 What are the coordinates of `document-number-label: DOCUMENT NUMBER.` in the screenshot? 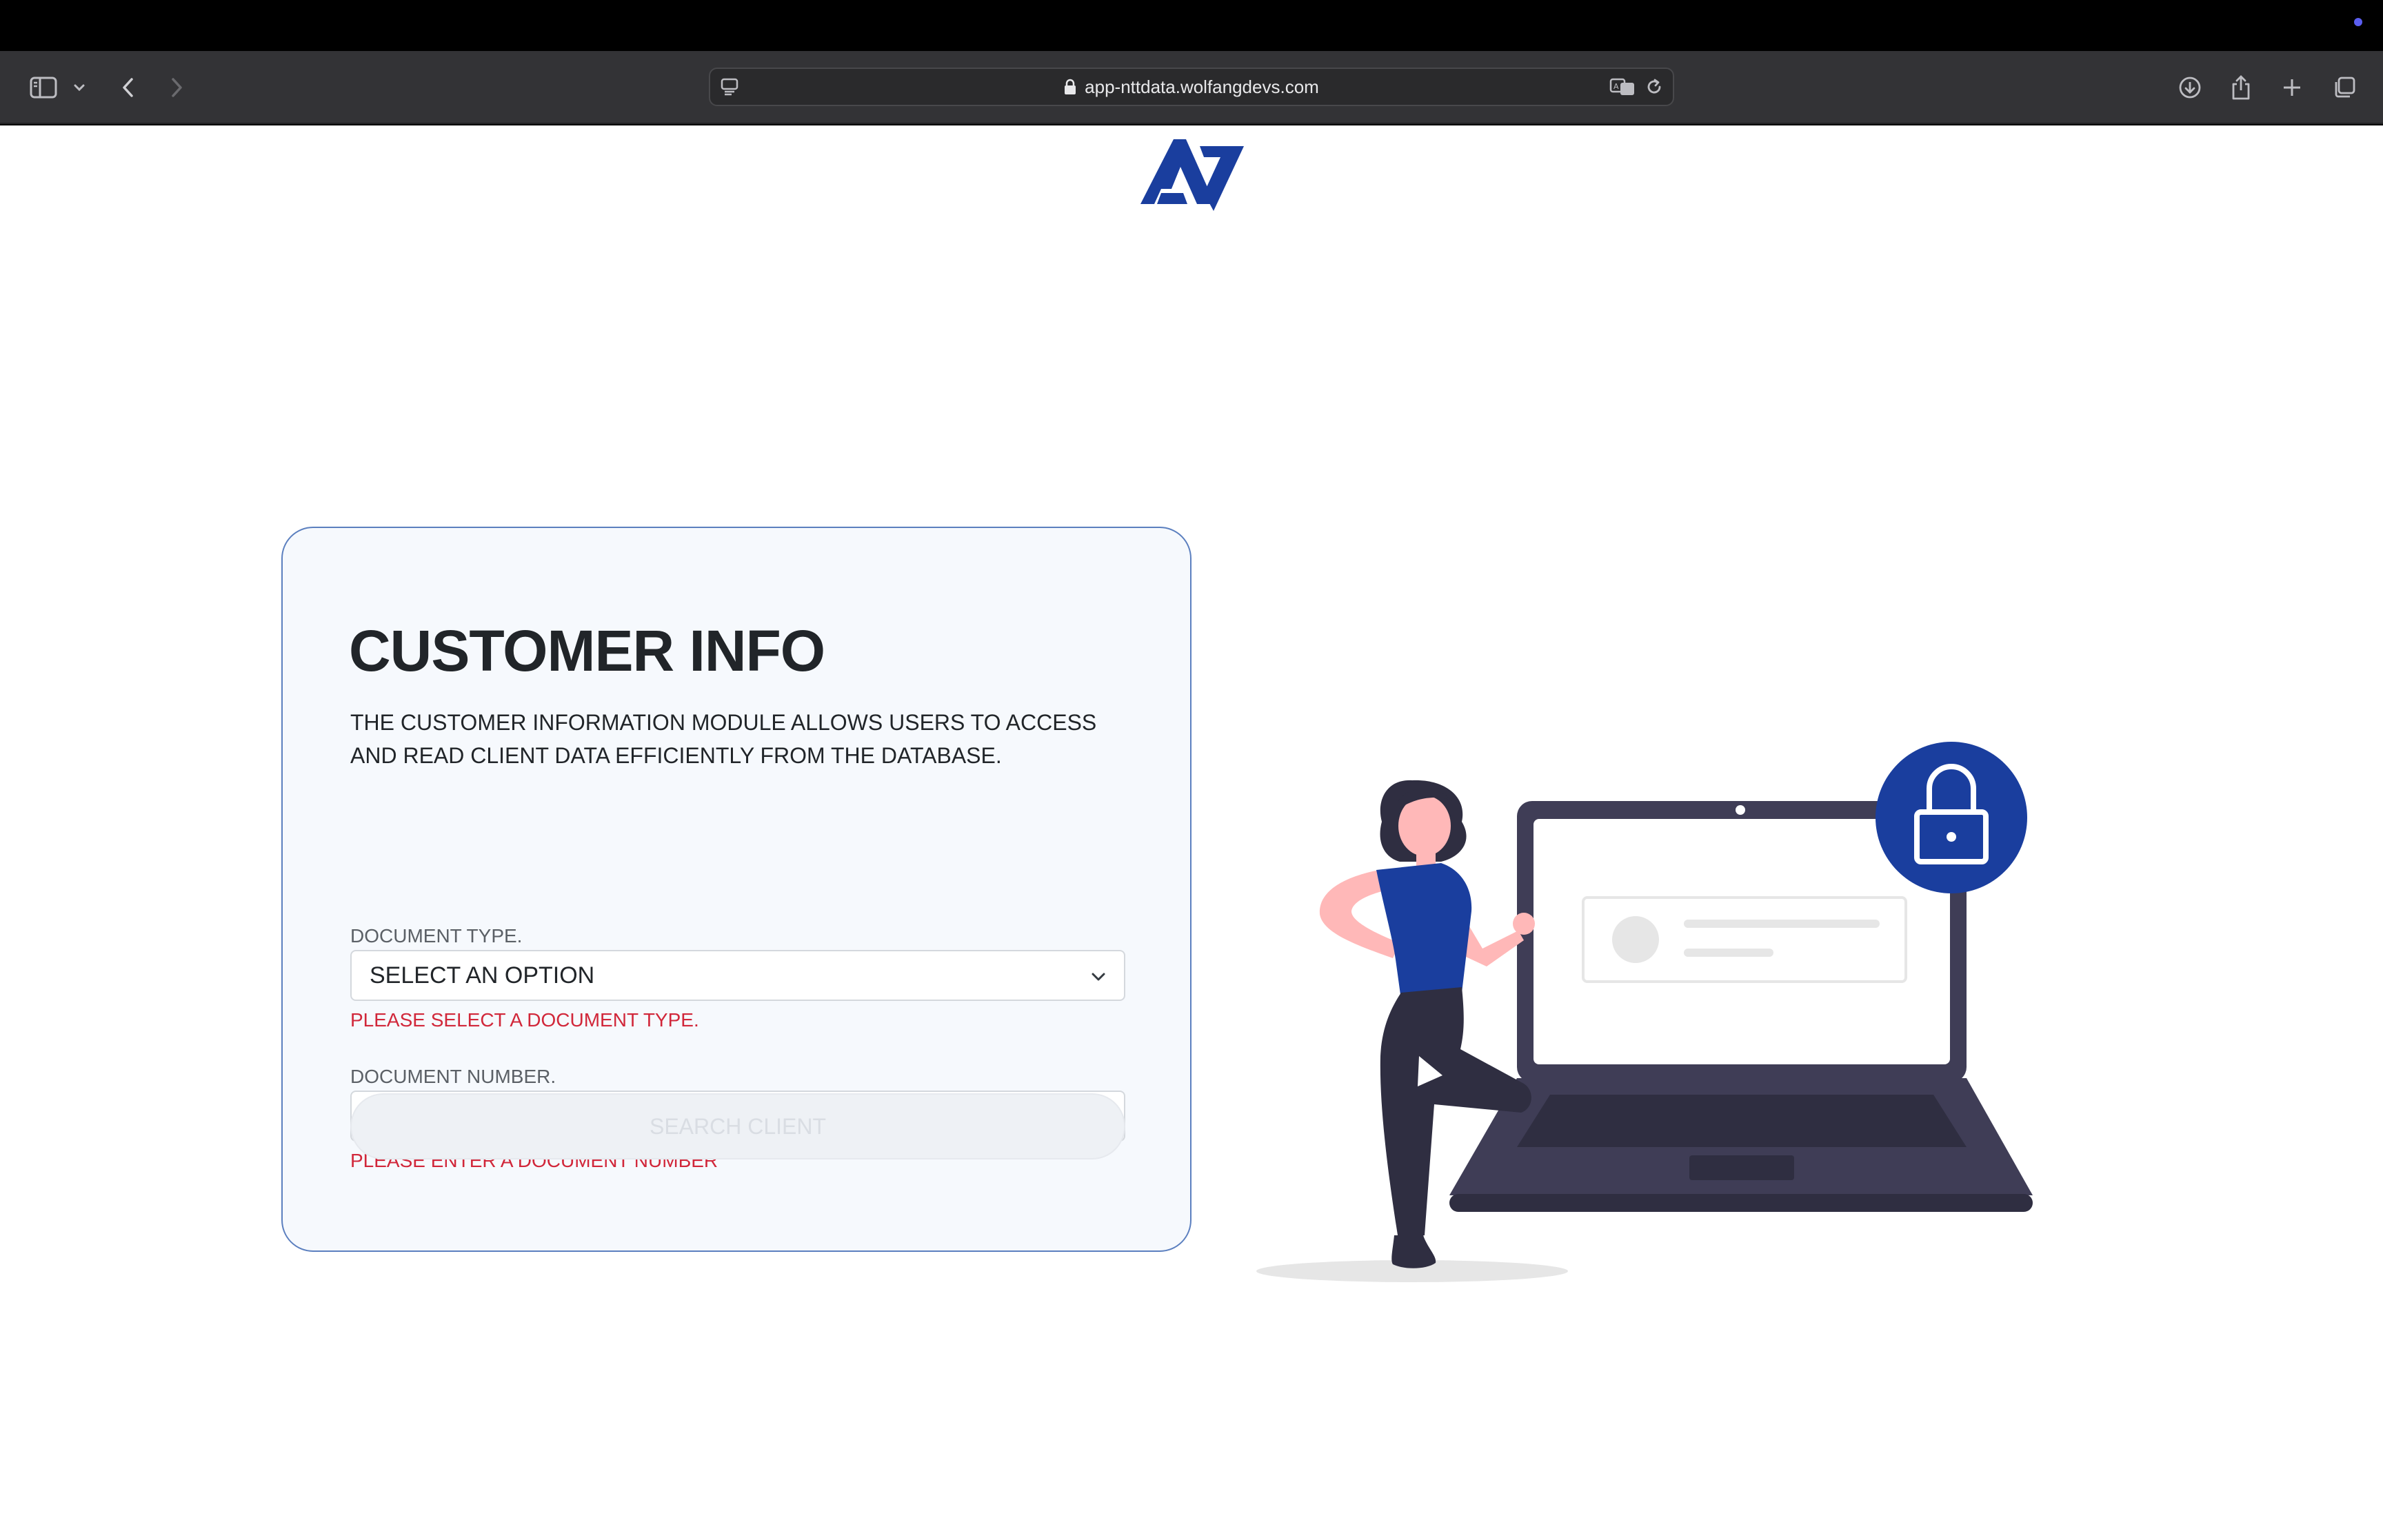 It's located at (453, 1077).